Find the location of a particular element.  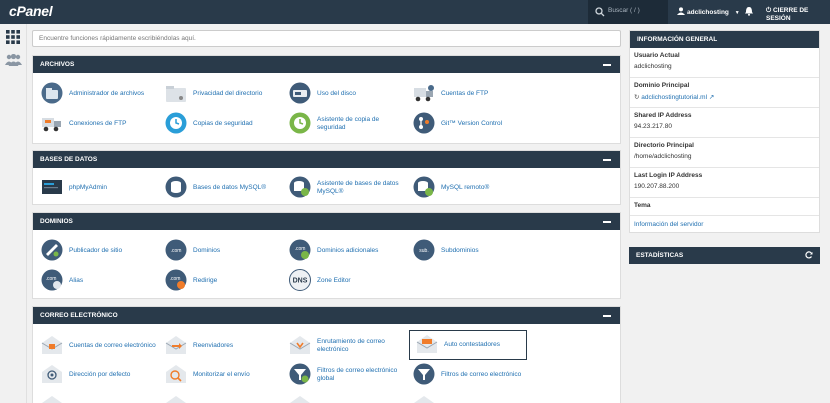

left-rail is located at coordinates (13, 213).